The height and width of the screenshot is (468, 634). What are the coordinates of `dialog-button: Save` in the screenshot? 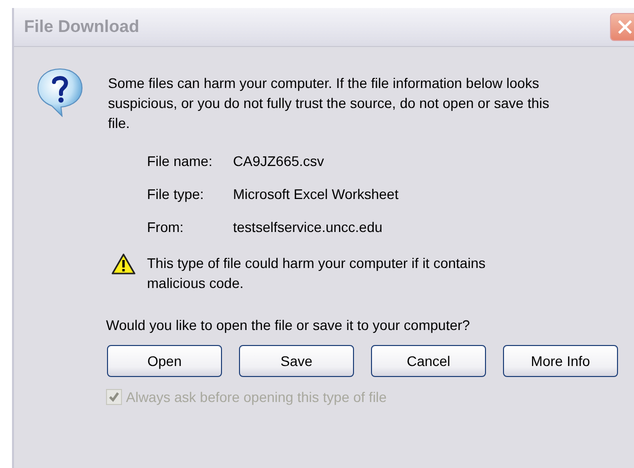 It's located at (296, 361).